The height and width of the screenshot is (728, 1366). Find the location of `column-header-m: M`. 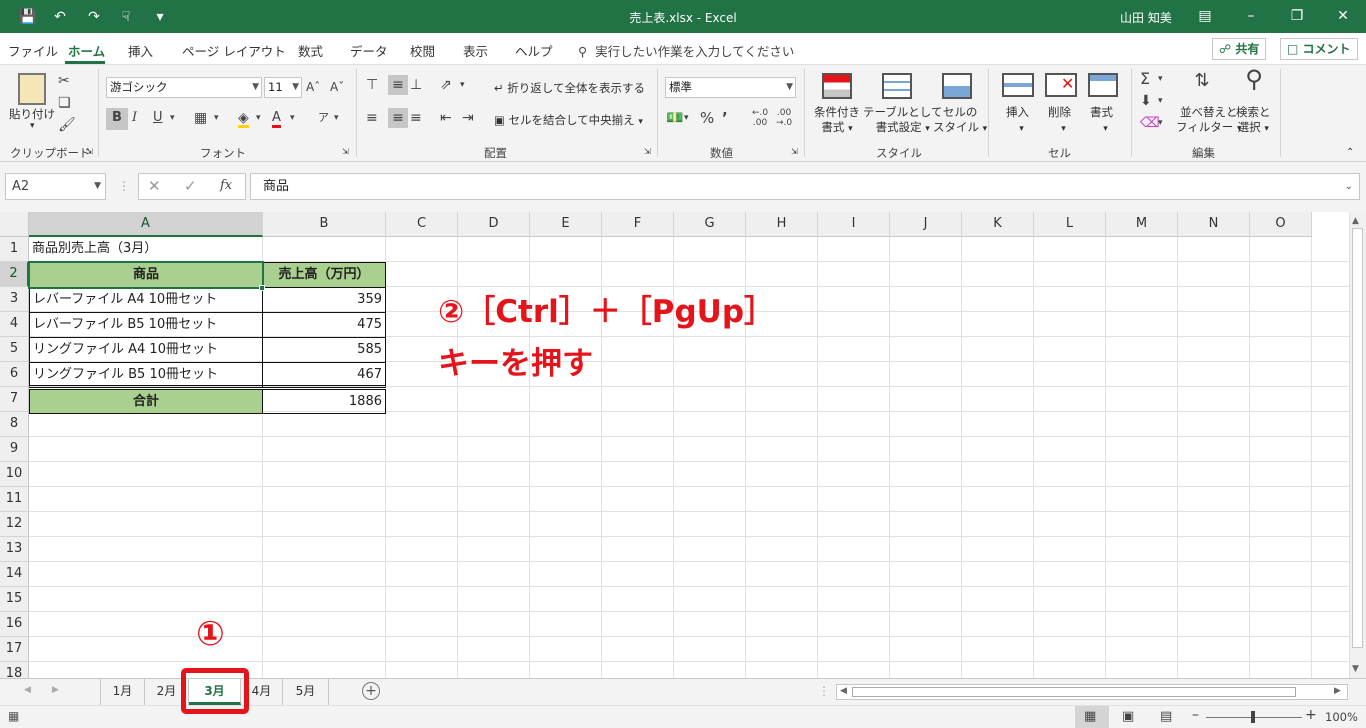

column-header-m: M is located at coordinates (1142, 224).